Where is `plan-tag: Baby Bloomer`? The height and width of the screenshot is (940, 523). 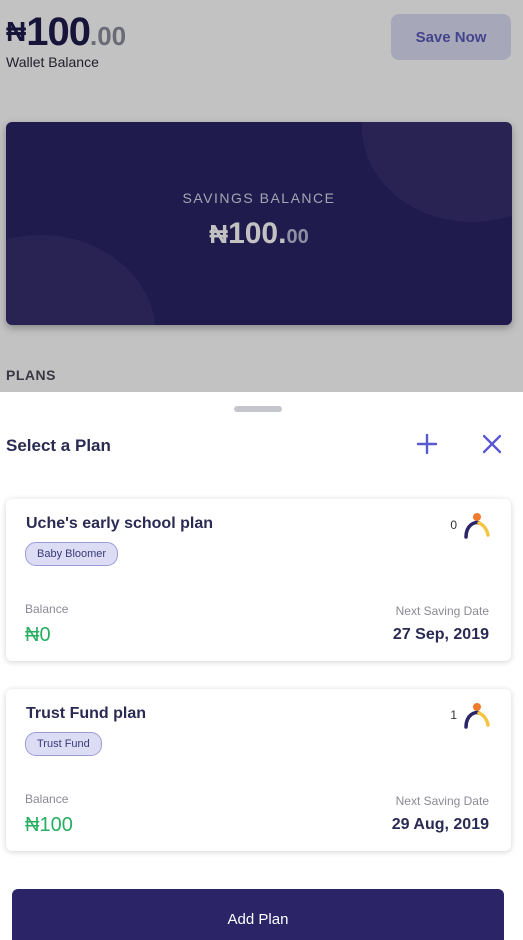 plan-tag: Baby Bloomer is located at coordinates (72, 554).